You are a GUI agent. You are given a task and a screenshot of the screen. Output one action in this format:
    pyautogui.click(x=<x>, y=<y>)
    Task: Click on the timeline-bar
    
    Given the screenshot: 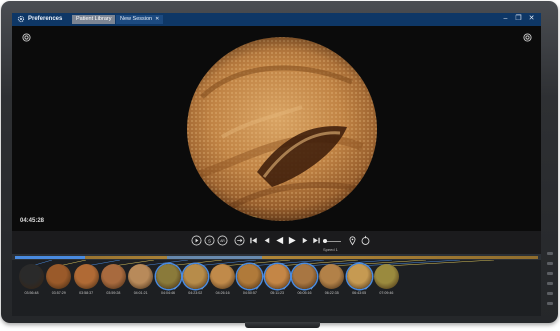 What is the action you would take?
    pyautogui.click(x=276, y=257)
    